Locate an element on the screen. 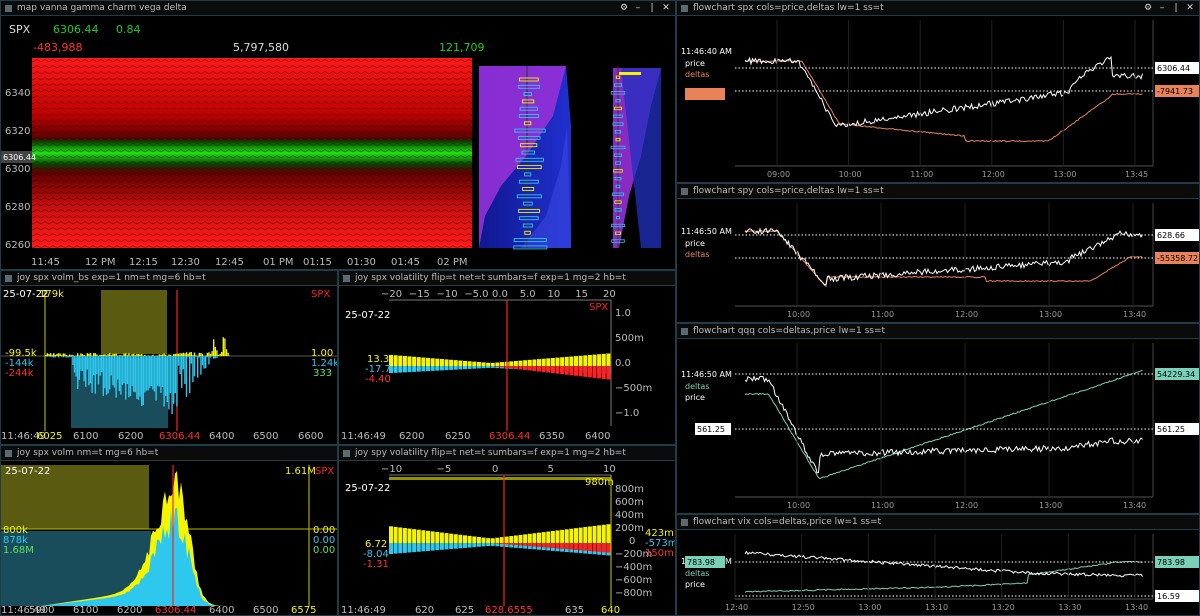 The height and width of the screenshot is (616, 1200). top-tick: −10 is located at coordinates (391, 469).